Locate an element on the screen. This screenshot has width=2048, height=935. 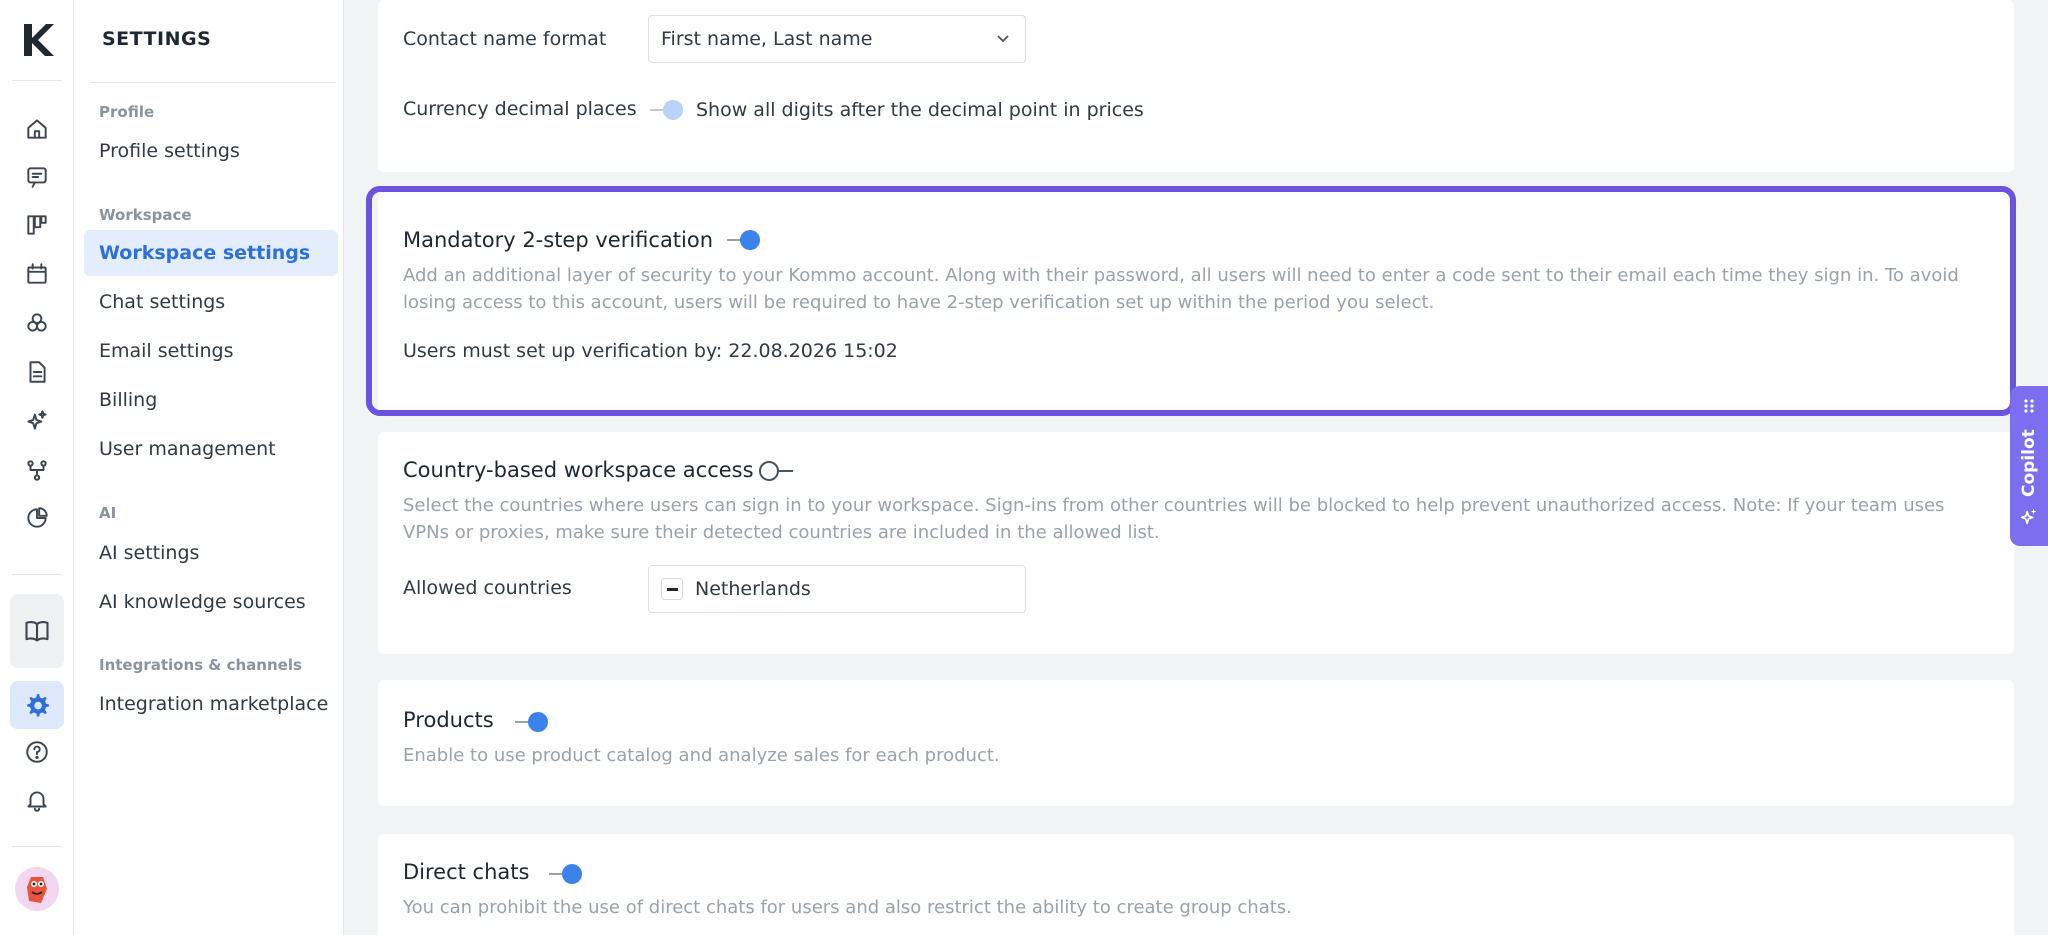
menu-group-workspace: Workspace is located at coordinates (145, 215).